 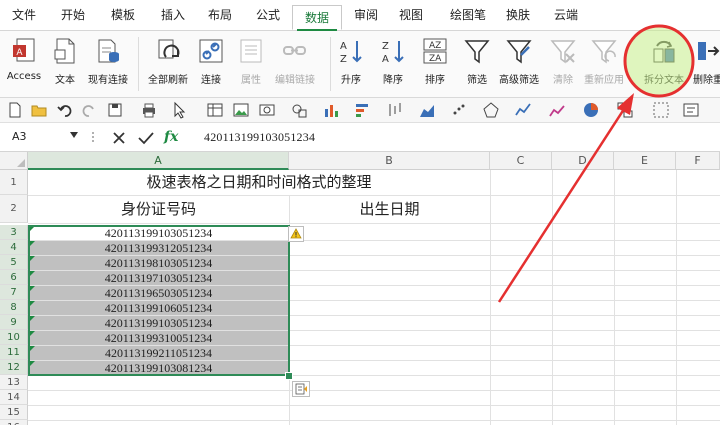 What do you see at coordinates (698, 161) in the screenshot?
I see `column-header-f: F` at bounding box center [698, 161].